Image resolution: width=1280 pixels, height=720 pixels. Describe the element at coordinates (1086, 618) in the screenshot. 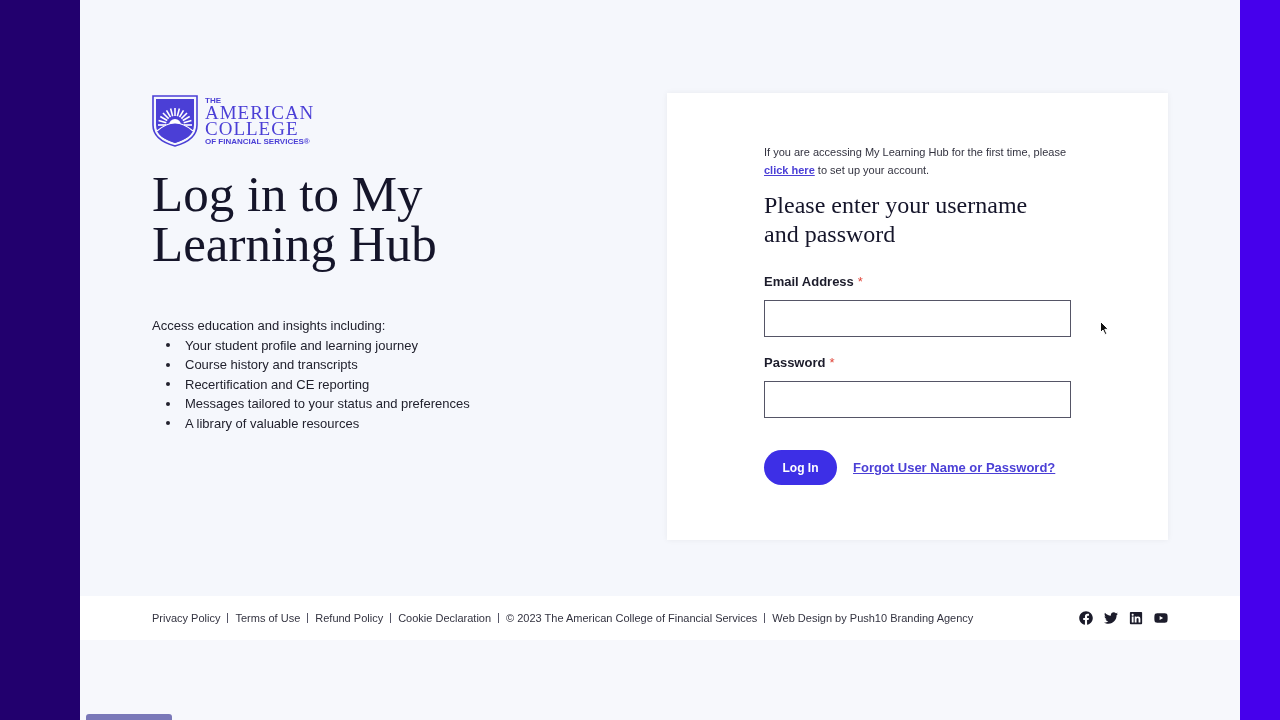

I see `facebook-icon` at that location.